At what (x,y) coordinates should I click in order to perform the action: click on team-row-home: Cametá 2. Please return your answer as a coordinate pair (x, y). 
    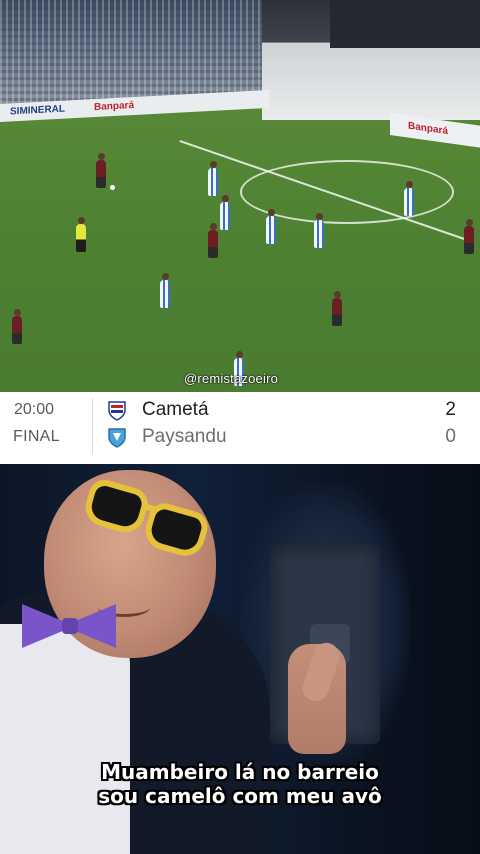
    Looking at the image, I should click on (286, 410).